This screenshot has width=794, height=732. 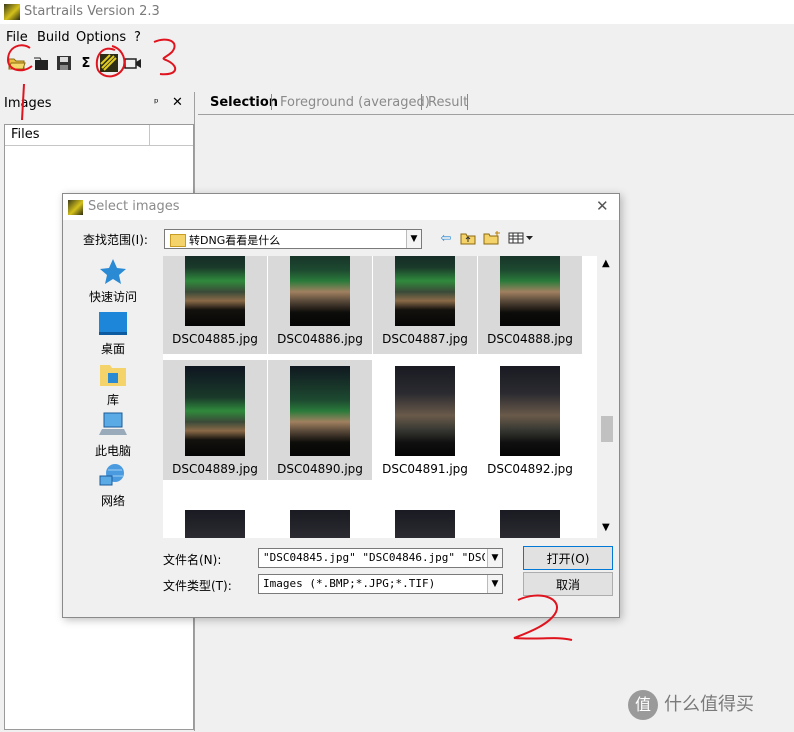 I want to click on watermark-text: 什么值得买, so click(x=709, y=704).